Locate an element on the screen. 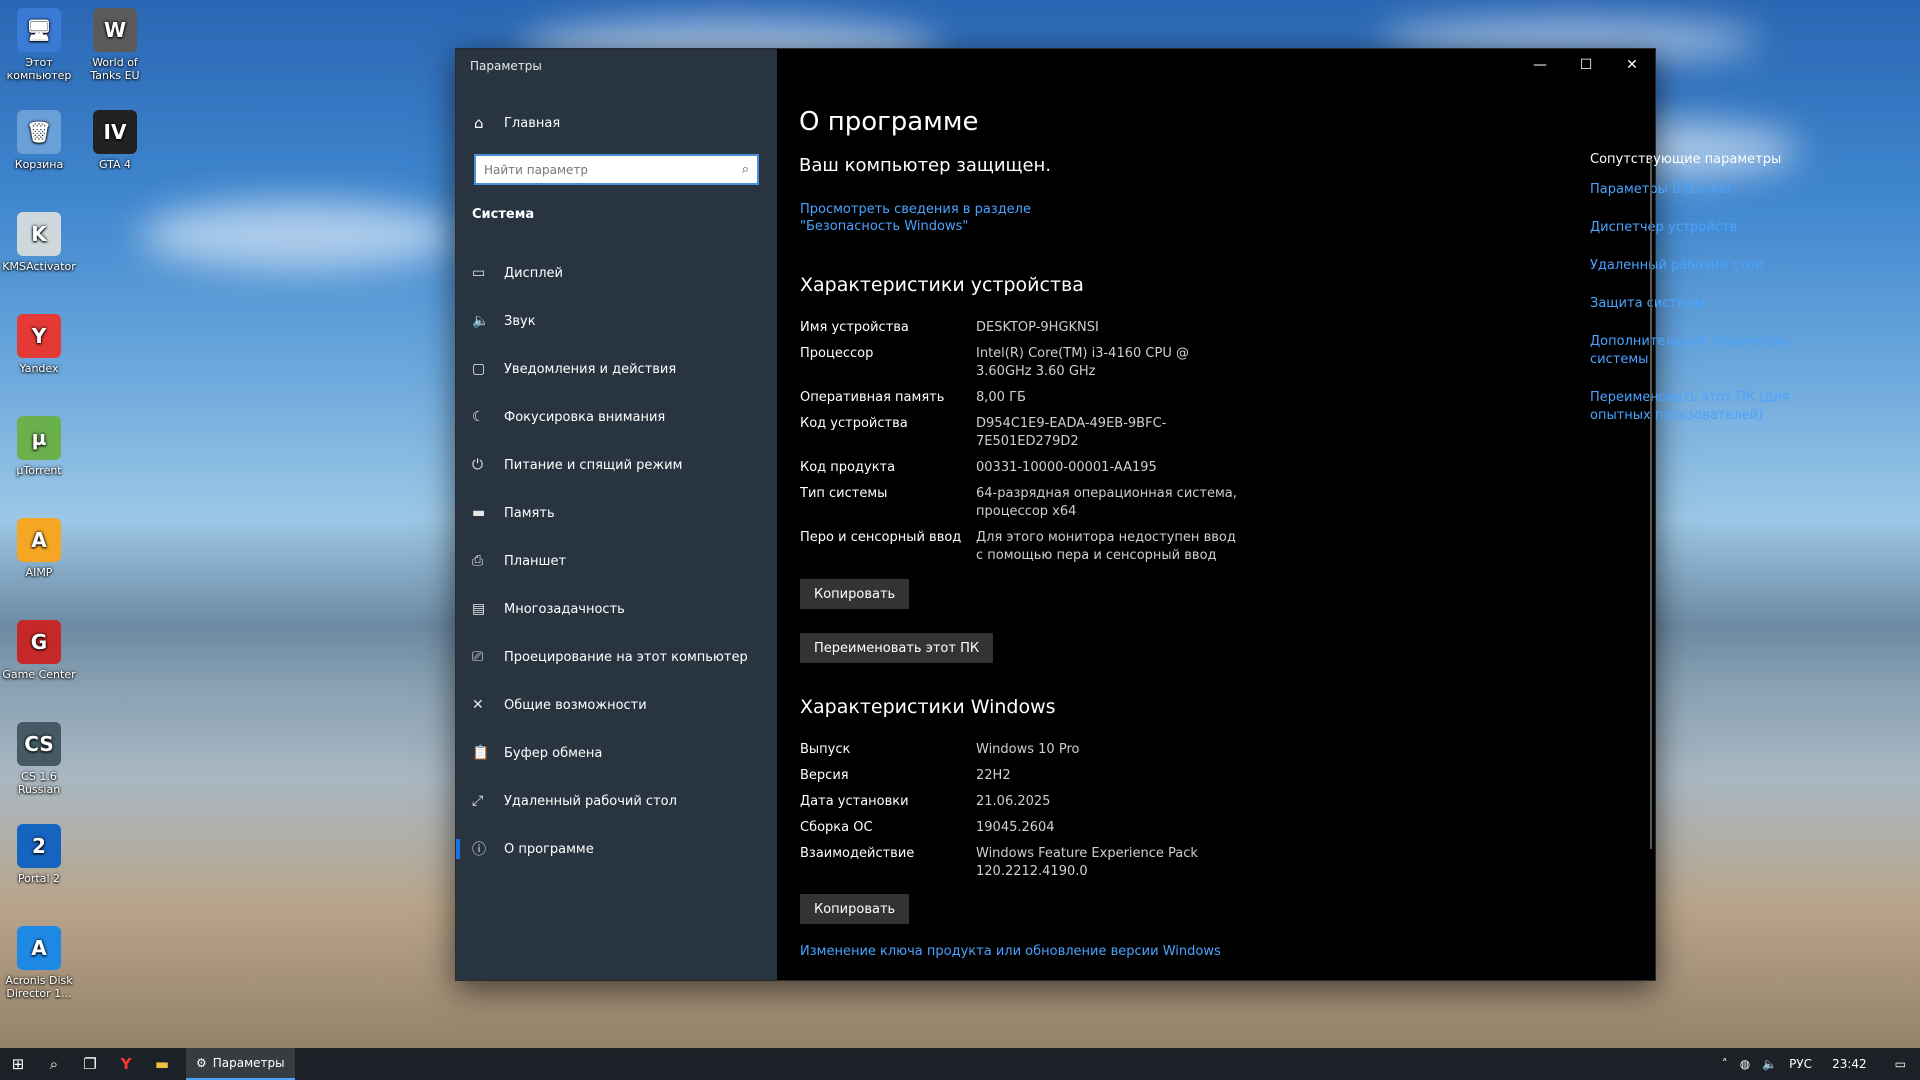 Image resolution: width=1920 pixels, height=1080 pixels. sidebar-item-label: О программе is located at coordinates (549, 849).